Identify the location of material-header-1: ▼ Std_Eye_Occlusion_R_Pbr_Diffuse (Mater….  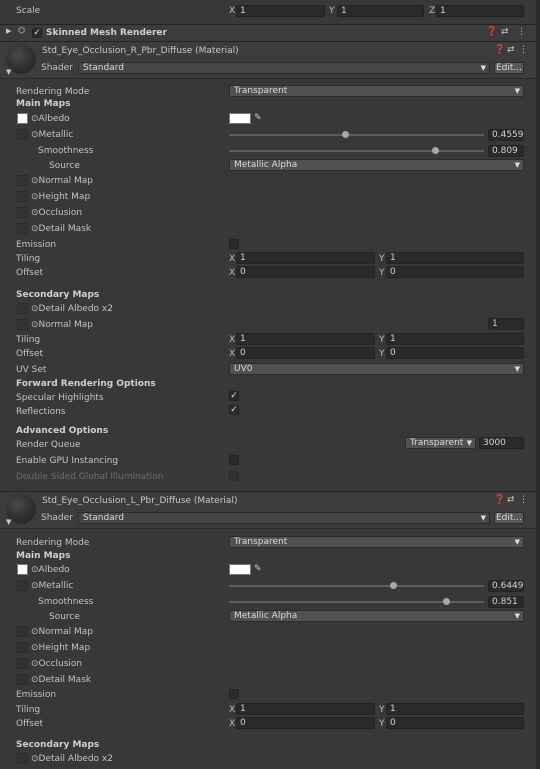
(270, 60).